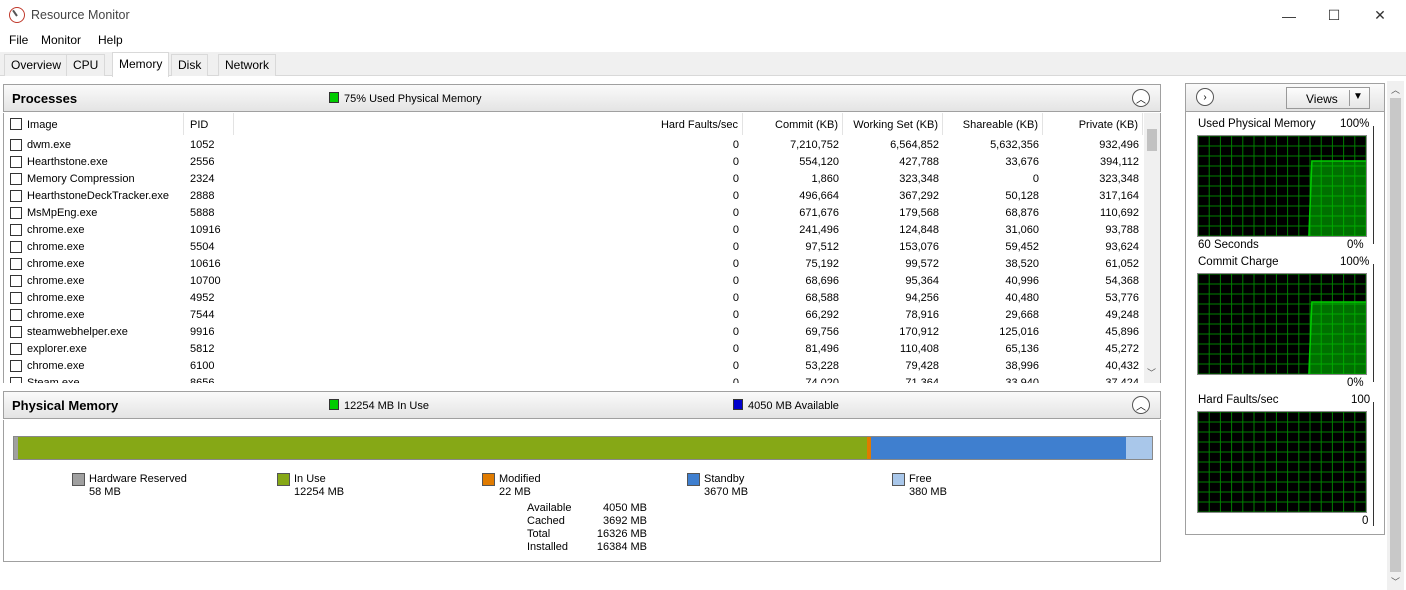 The image size is (1406, 590). I want to click on column-header-image: Image, so click(94, 124).